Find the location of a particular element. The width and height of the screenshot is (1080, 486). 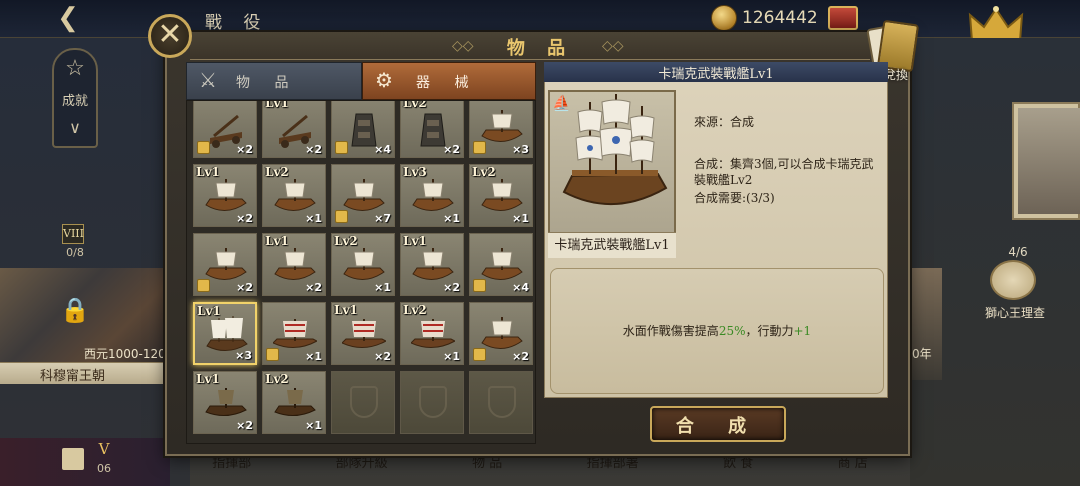

item-slot: Lv2 ×2 is located at coordinates (432, 129).